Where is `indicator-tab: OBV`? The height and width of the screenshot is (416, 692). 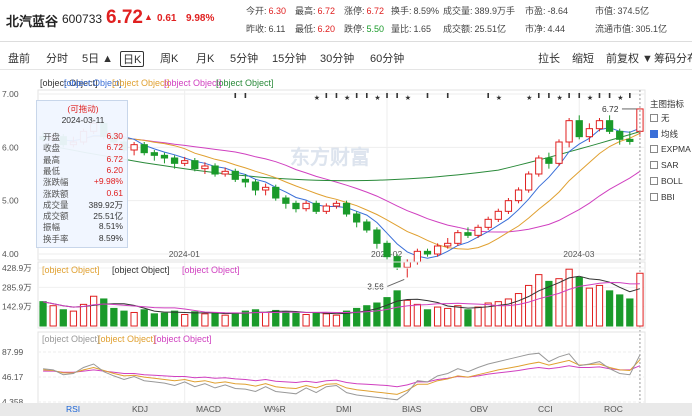 indicator-tab: OBV is located at coordinates (479, 409).